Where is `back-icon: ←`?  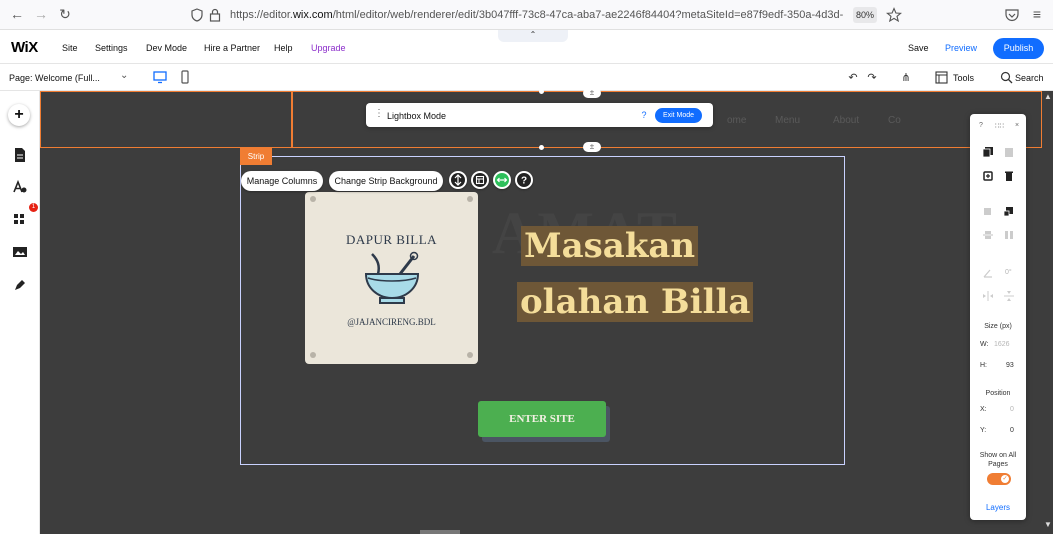
back-icon: ← is located at coordinates (17, 14).